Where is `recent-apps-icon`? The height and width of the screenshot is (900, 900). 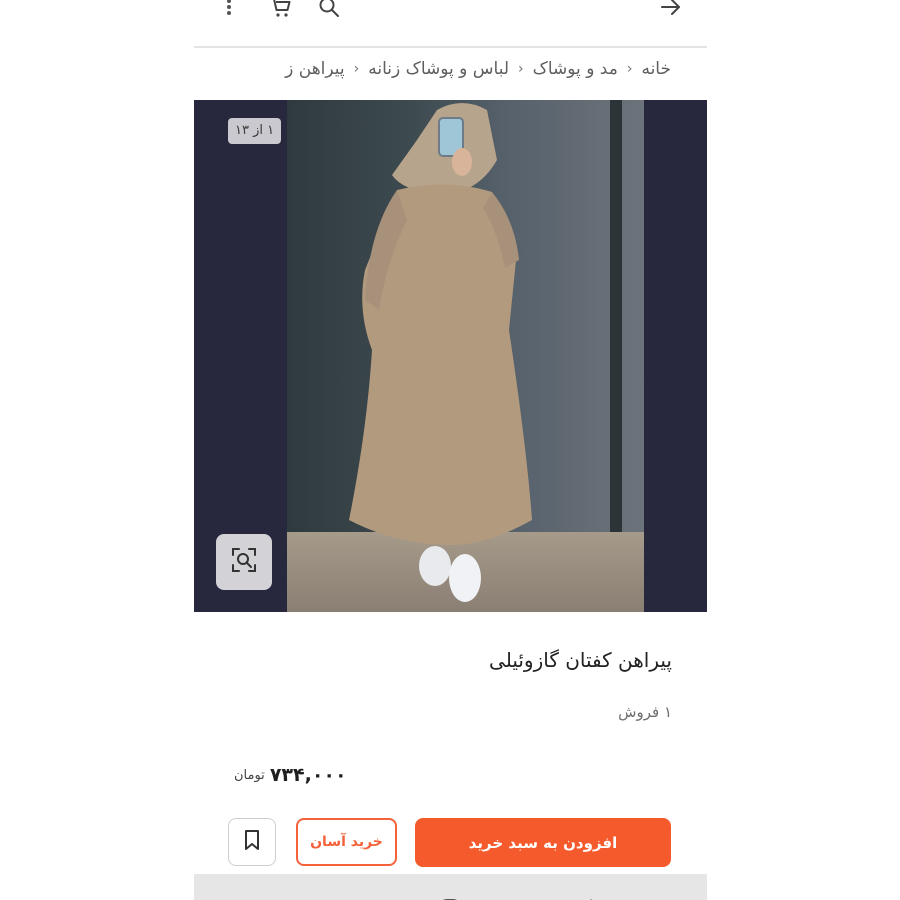 recent-apps-icon is located at coordinates (313, 896).